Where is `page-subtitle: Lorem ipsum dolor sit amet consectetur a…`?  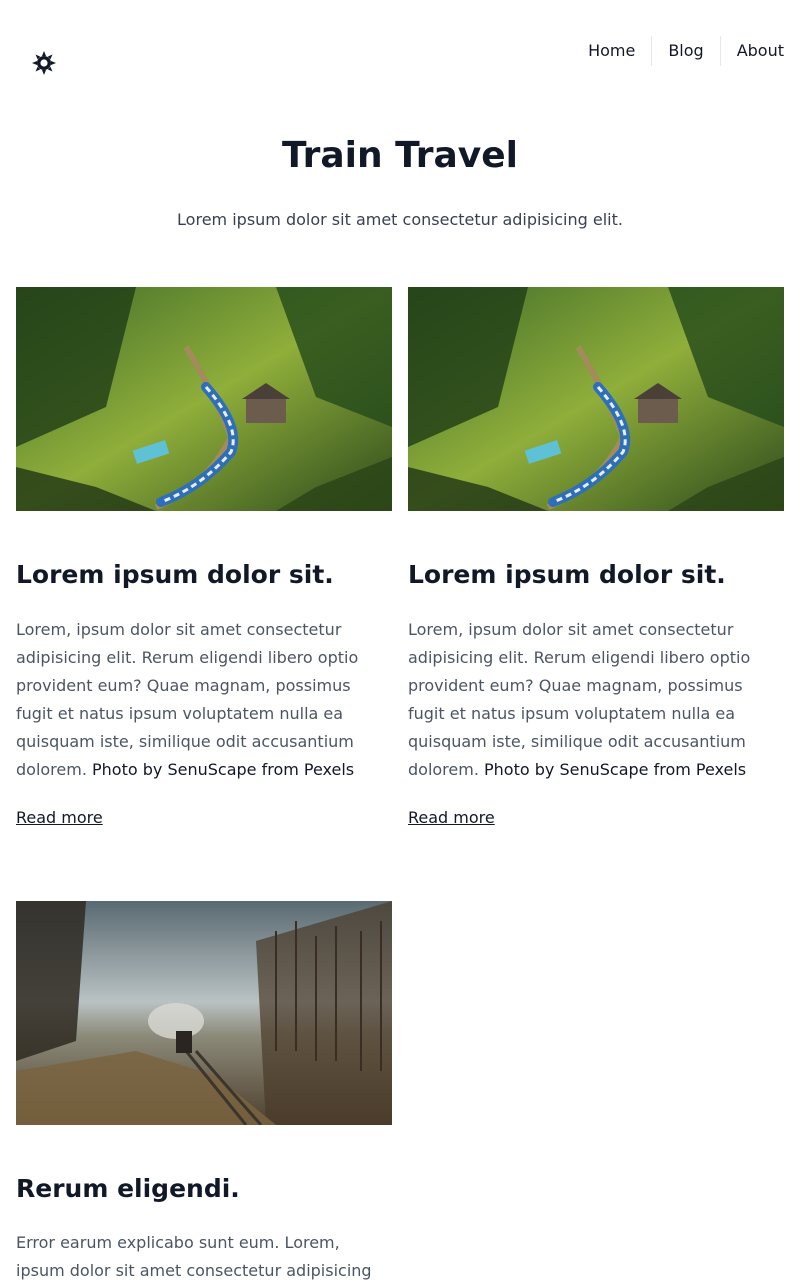
page-subtitle: Lorem ipsum dolor sit amet consectetur a… is located at coordinates (400, 219).